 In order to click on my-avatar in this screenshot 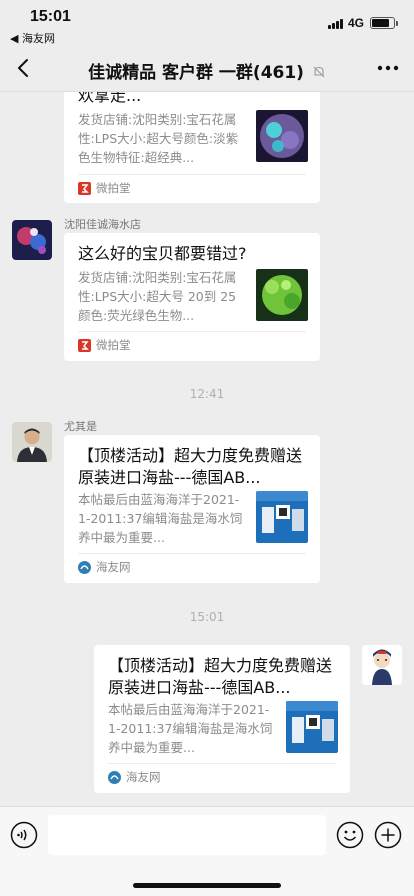, I will do `click(382, 665)`.